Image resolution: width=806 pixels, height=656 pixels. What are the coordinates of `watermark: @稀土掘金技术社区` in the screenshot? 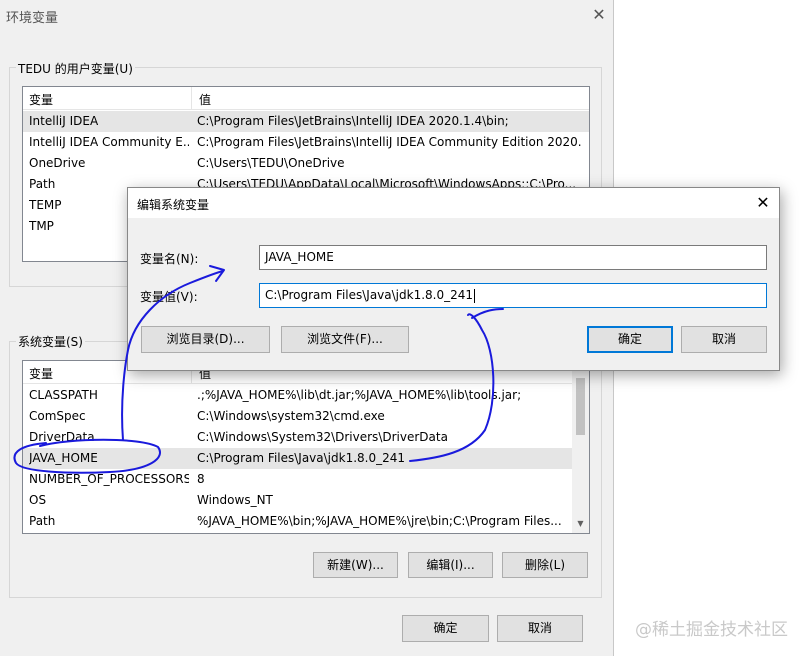 It's located at (711, 630).